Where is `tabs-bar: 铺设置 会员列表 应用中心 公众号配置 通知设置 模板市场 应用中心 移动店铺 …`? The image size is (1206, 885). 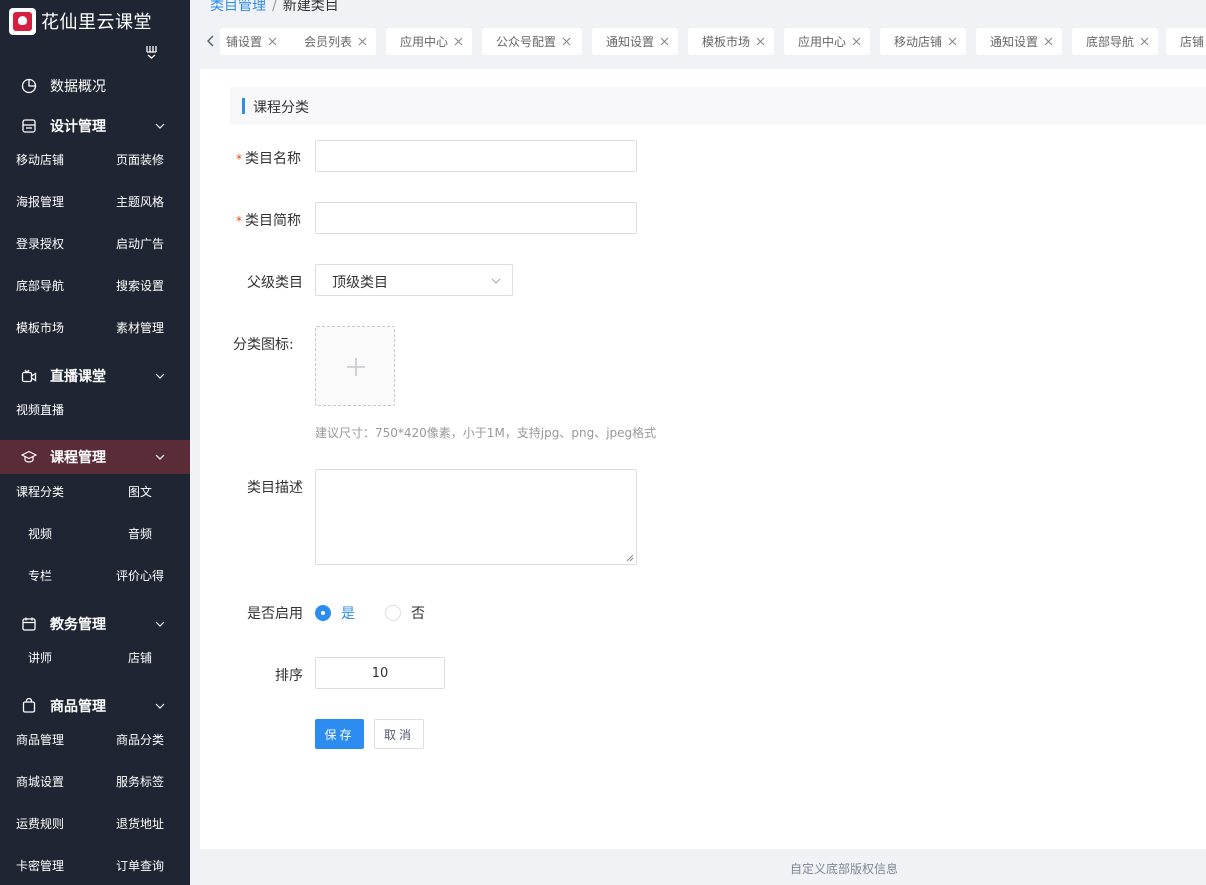
tabs-bar: 铺设置 会员列表 应用中心 公众号配置 通知设置 模板市场 应用中心 移动店铺 … is located at coordinates (698, 42).